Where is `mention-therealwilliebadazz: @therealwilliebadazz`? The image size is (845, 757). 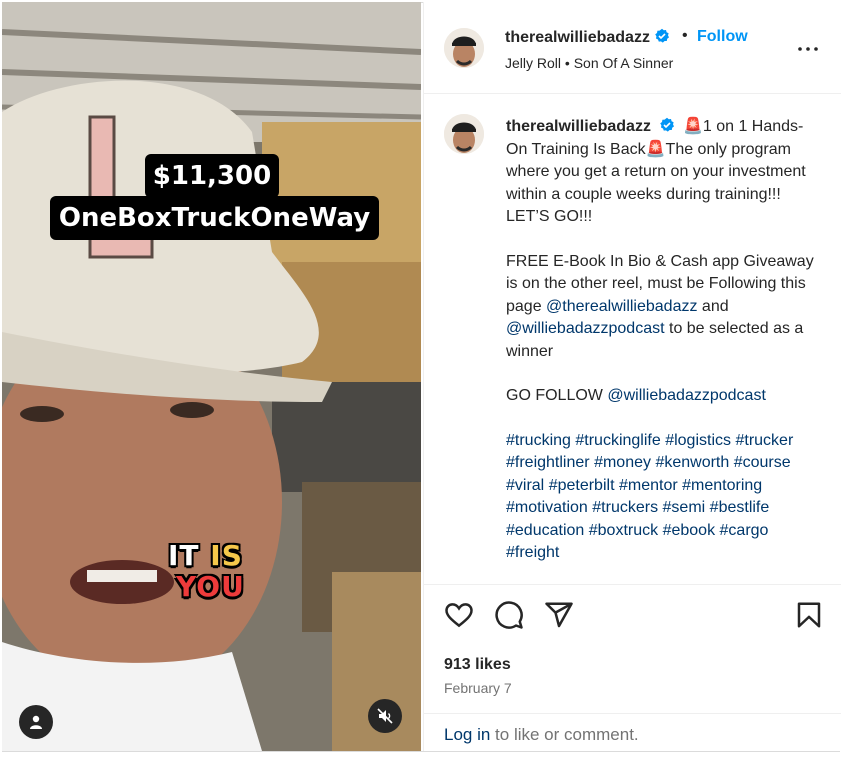
mention-therealwilliebadazz: @therealwilliebadazz is located at coordinates (621, 306).